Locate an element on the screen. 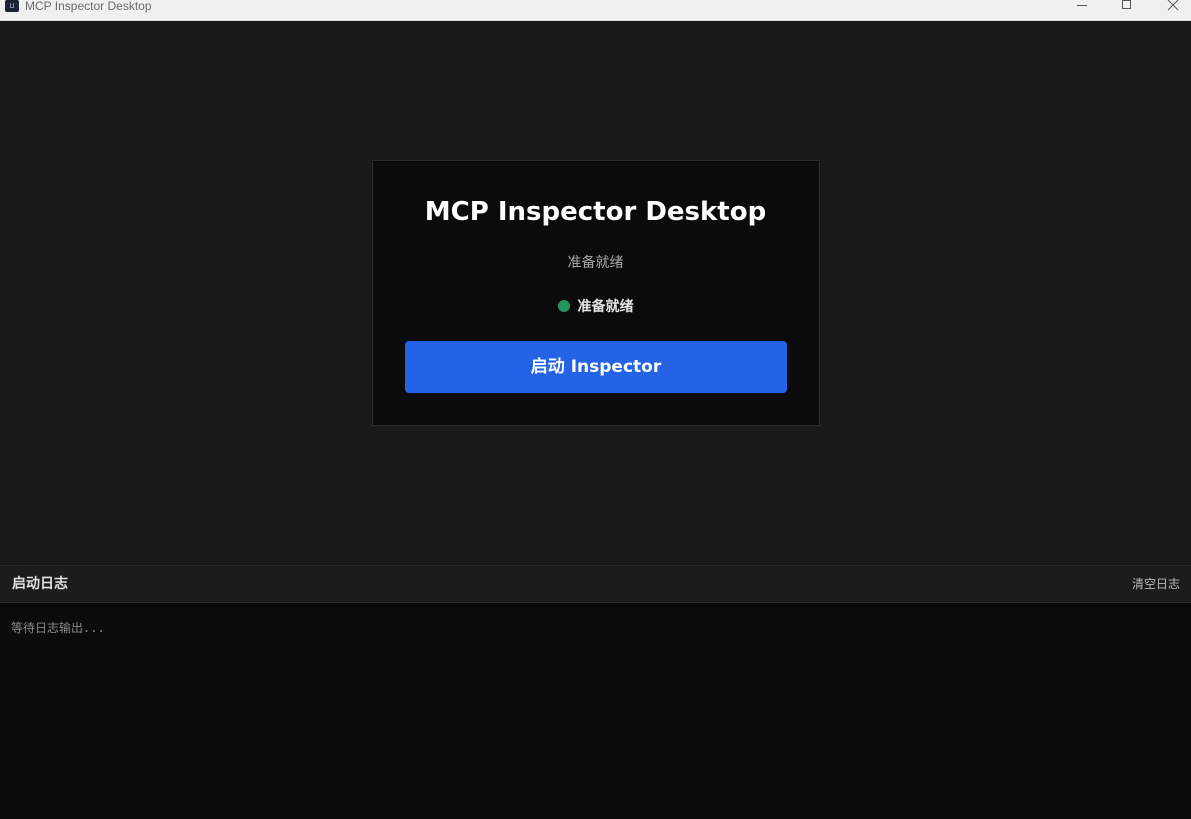 This screenshot has height=819, width=1191. minimize-icon is located at coordinates (1082, 5).